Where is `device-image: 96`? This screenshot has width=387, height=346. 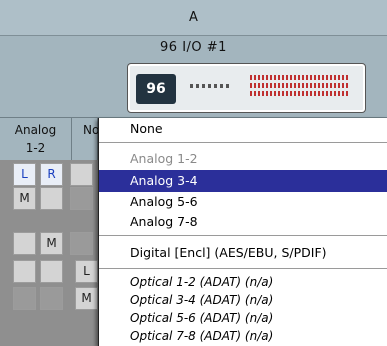
device-image: 96 is located at coordinates (246, 88).